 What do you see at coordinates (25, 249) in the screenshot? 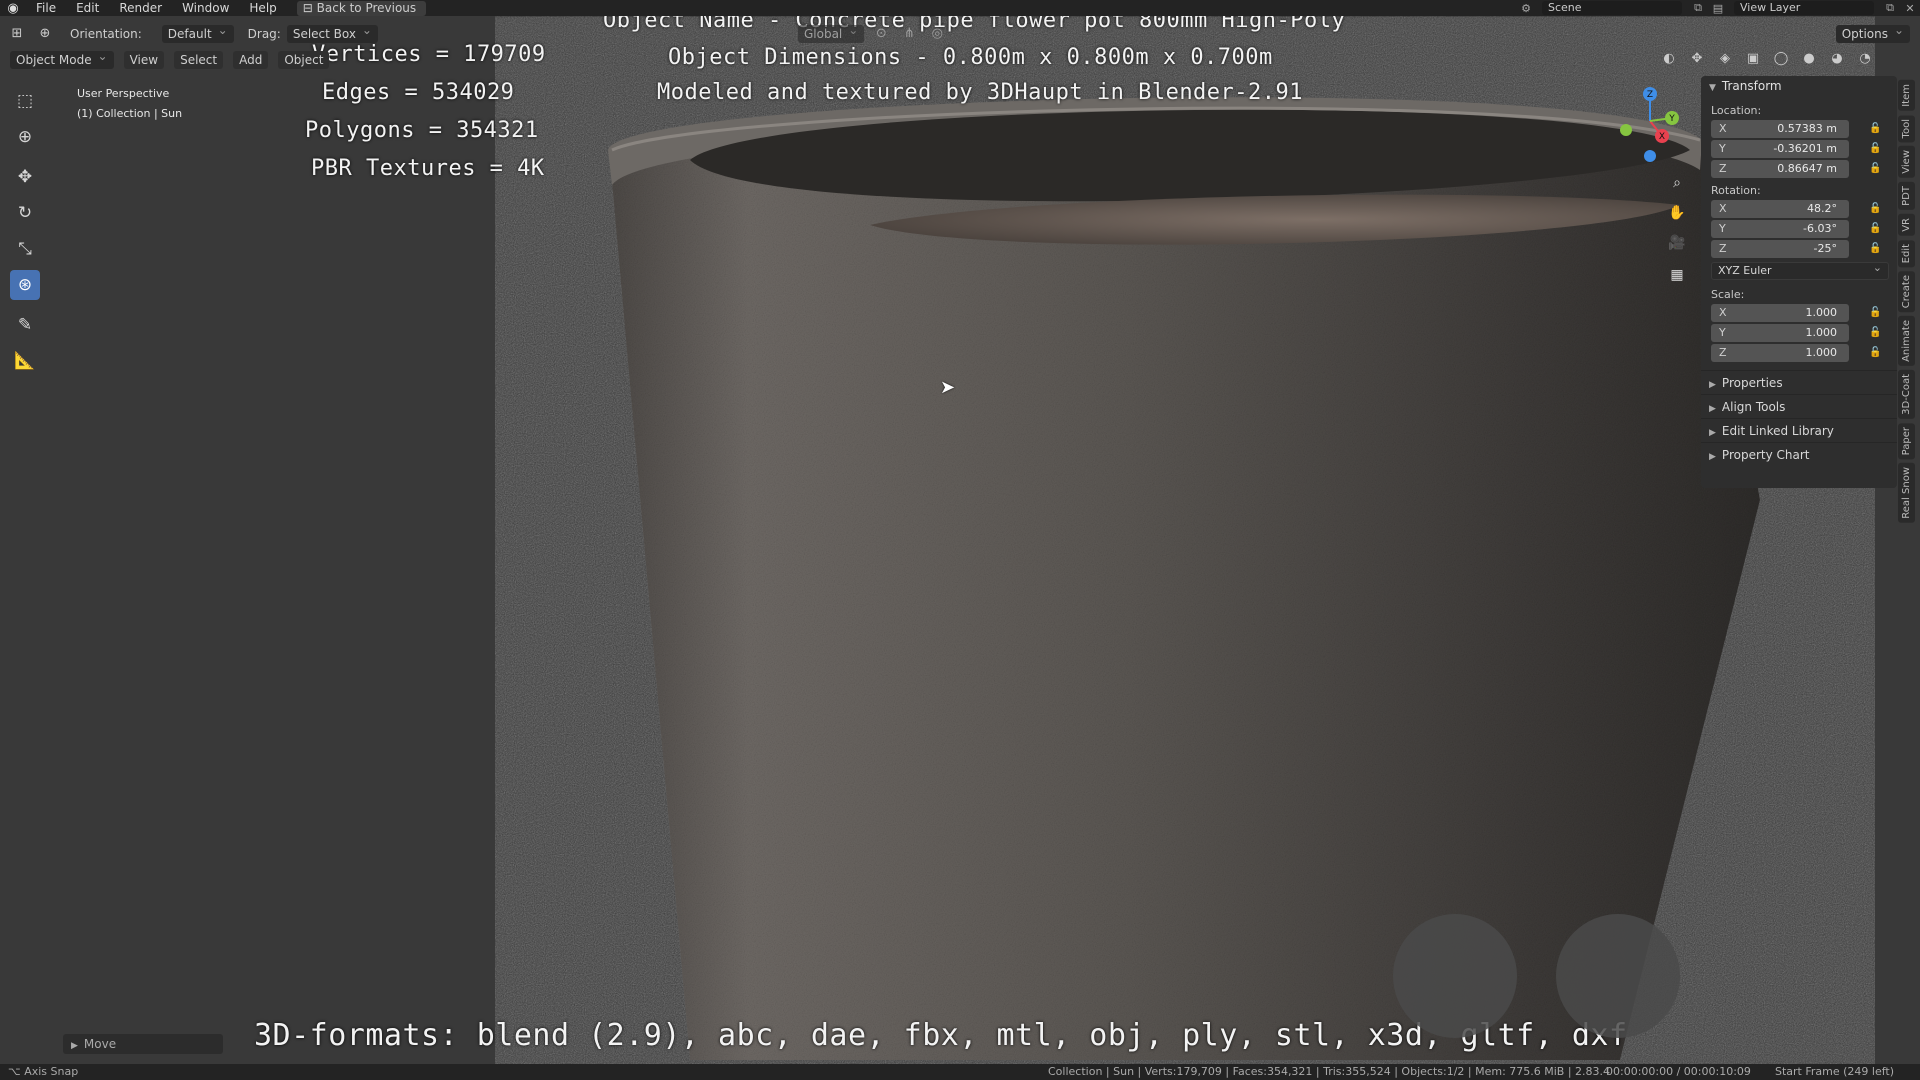
I see `scale-icon: ⤡` at bounding box center [25, 249].